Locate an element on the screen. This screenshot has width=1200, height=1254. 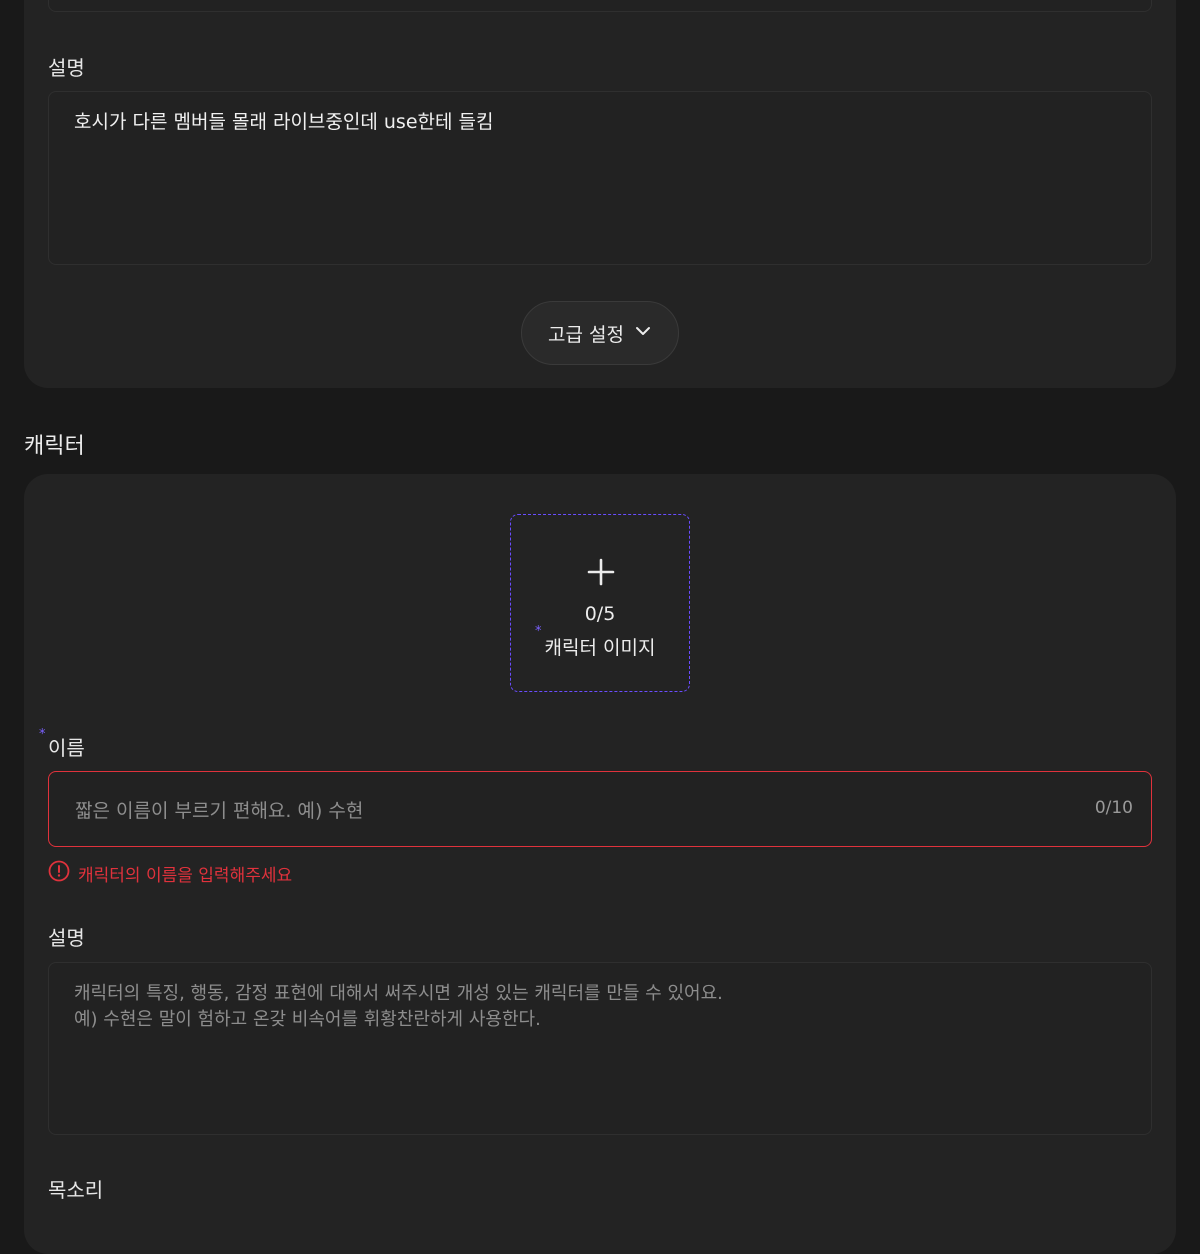
advanced-settings-button: 고급 설정 is located at coordinates (600, 333).